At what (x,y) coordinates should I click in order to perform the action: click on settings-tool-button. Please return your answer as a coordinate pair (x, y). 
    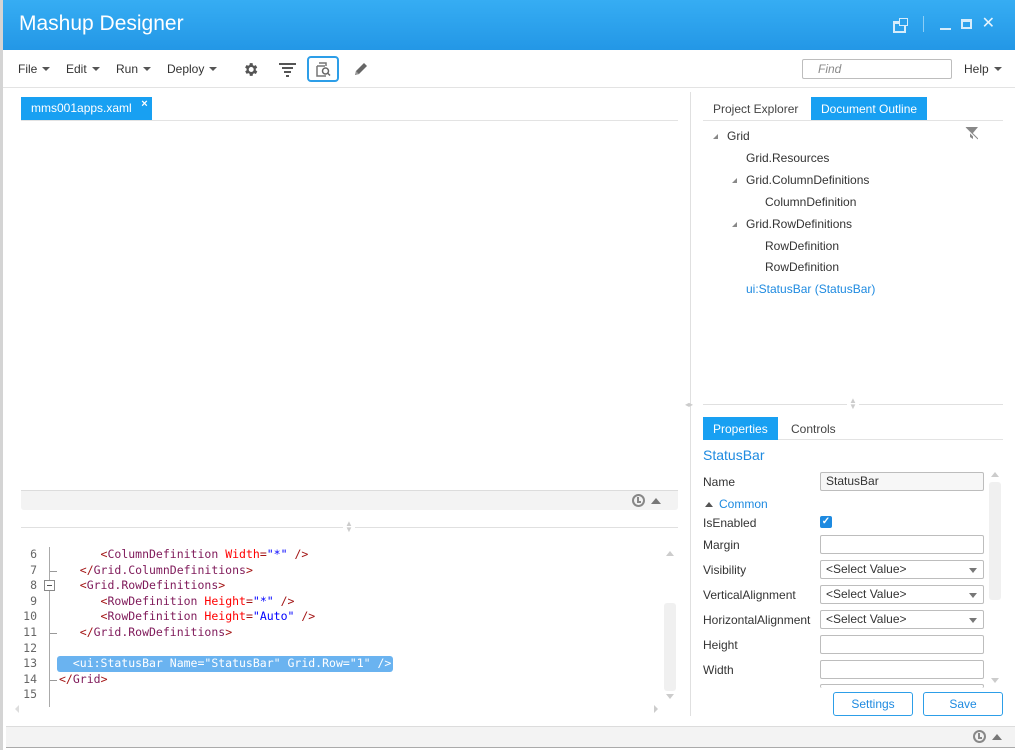
    Looking at the image, I should click on (250, 69).